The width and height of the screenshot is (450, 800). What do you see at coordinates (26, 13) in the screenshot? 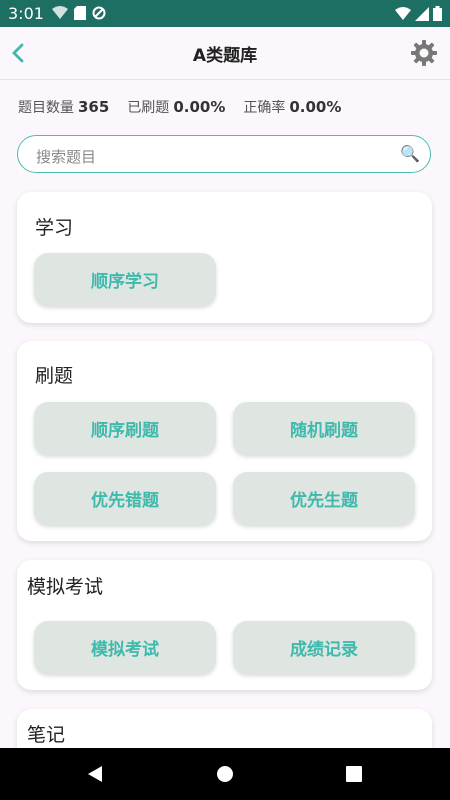
I see `status-time: 3:01` at bounding box center [26, 13].